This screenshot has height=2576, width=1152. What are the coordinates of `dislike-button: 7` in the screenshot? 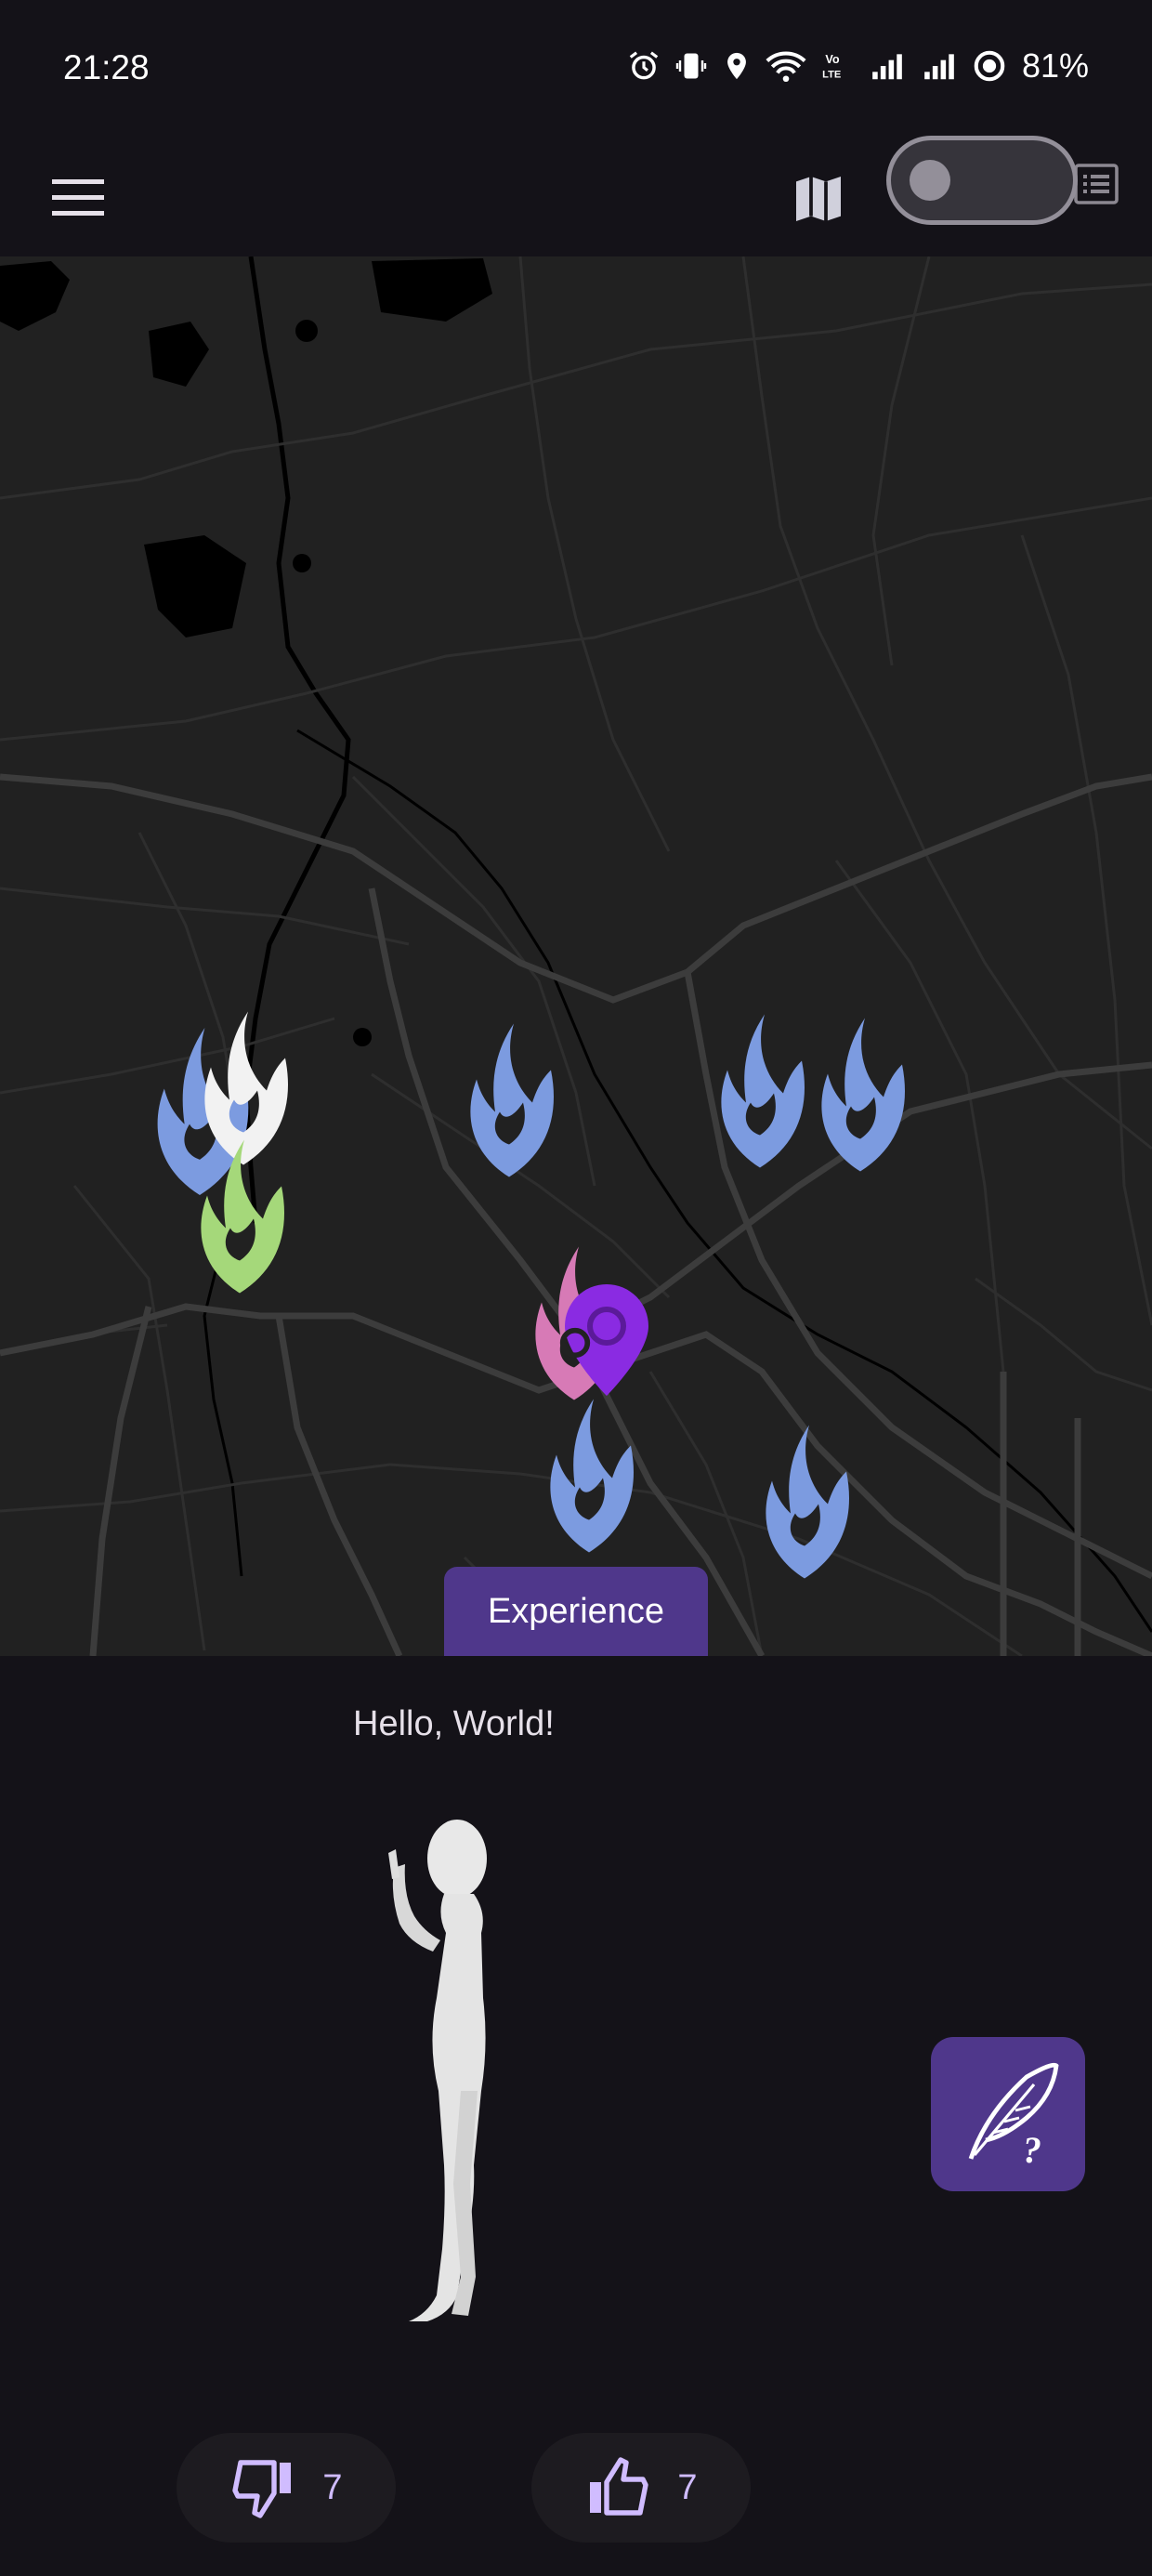 It's located at (286, 2488).